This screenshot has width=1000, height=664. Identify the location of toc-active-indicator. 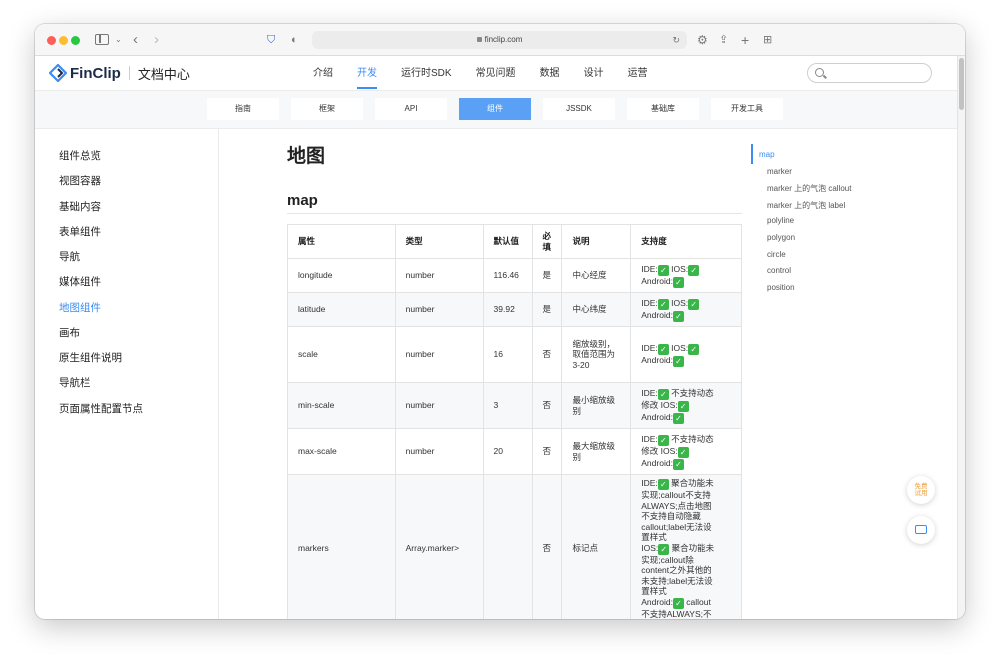
(752, 154).